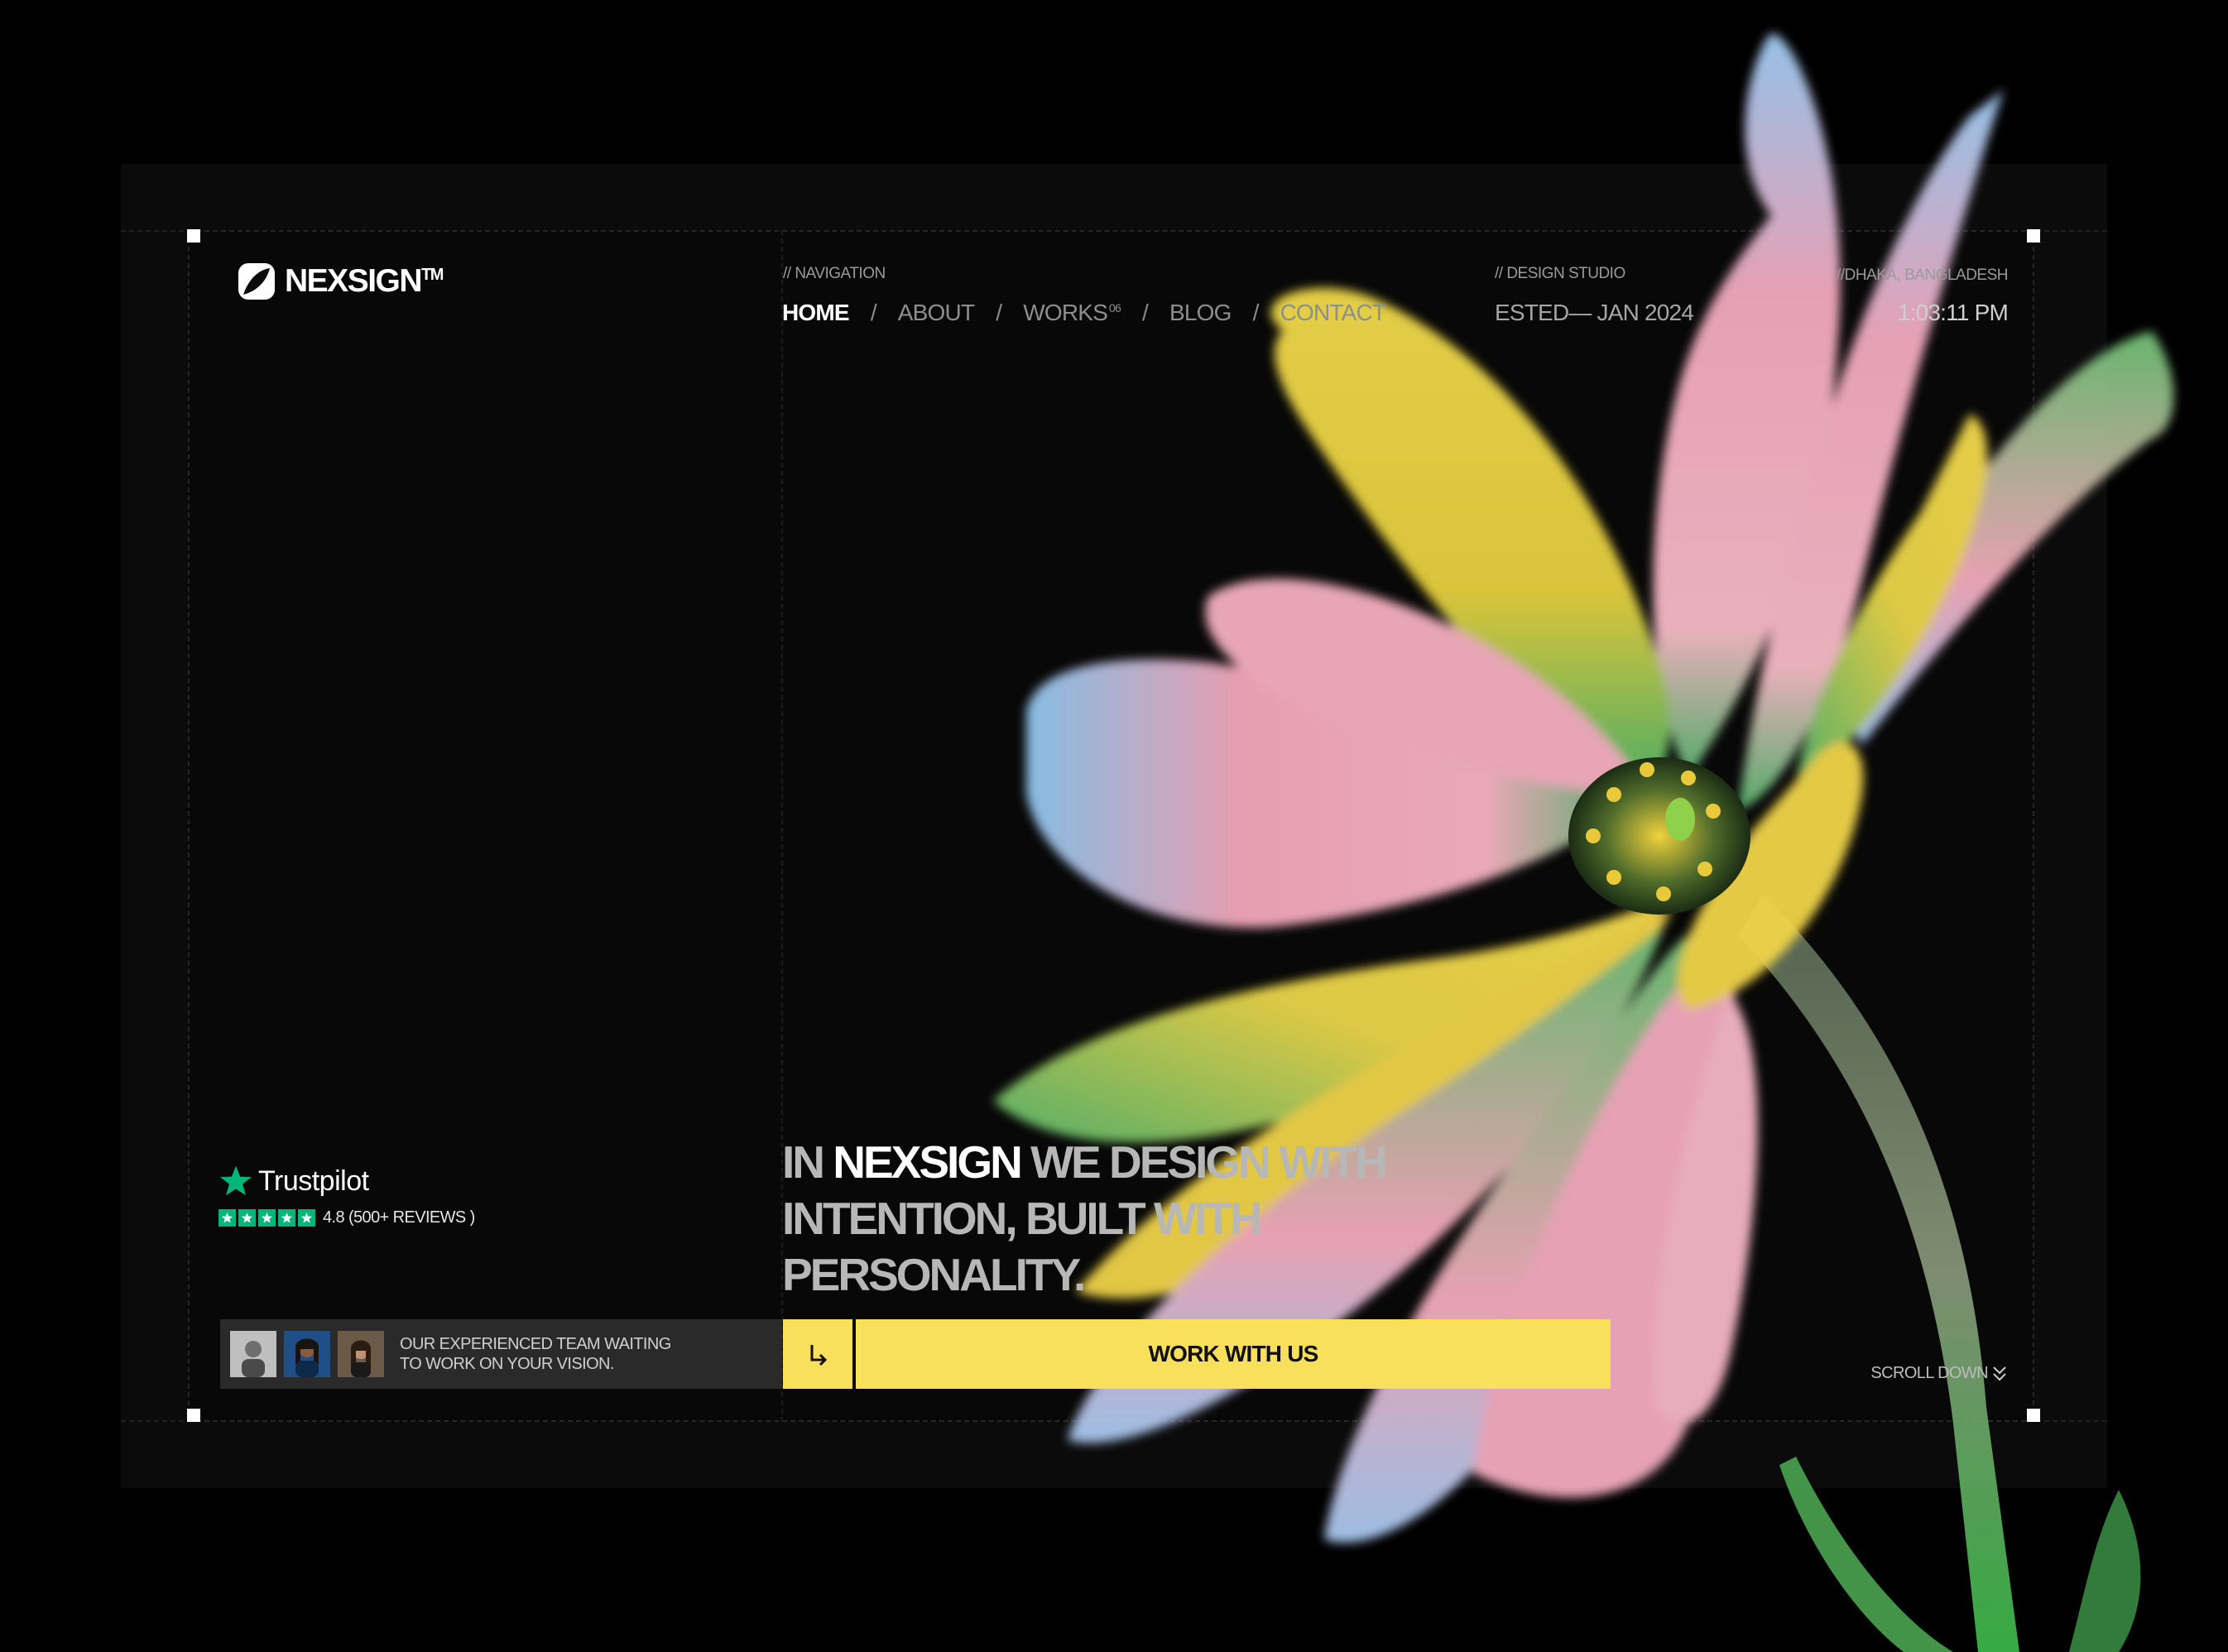 This screenshot has width=2228, height=1652. Describe the element at coordinates (399, 1217) in the screenshot. I see `trustpilot-rating: 4.8 (500+ REVIEWS )` at that location.